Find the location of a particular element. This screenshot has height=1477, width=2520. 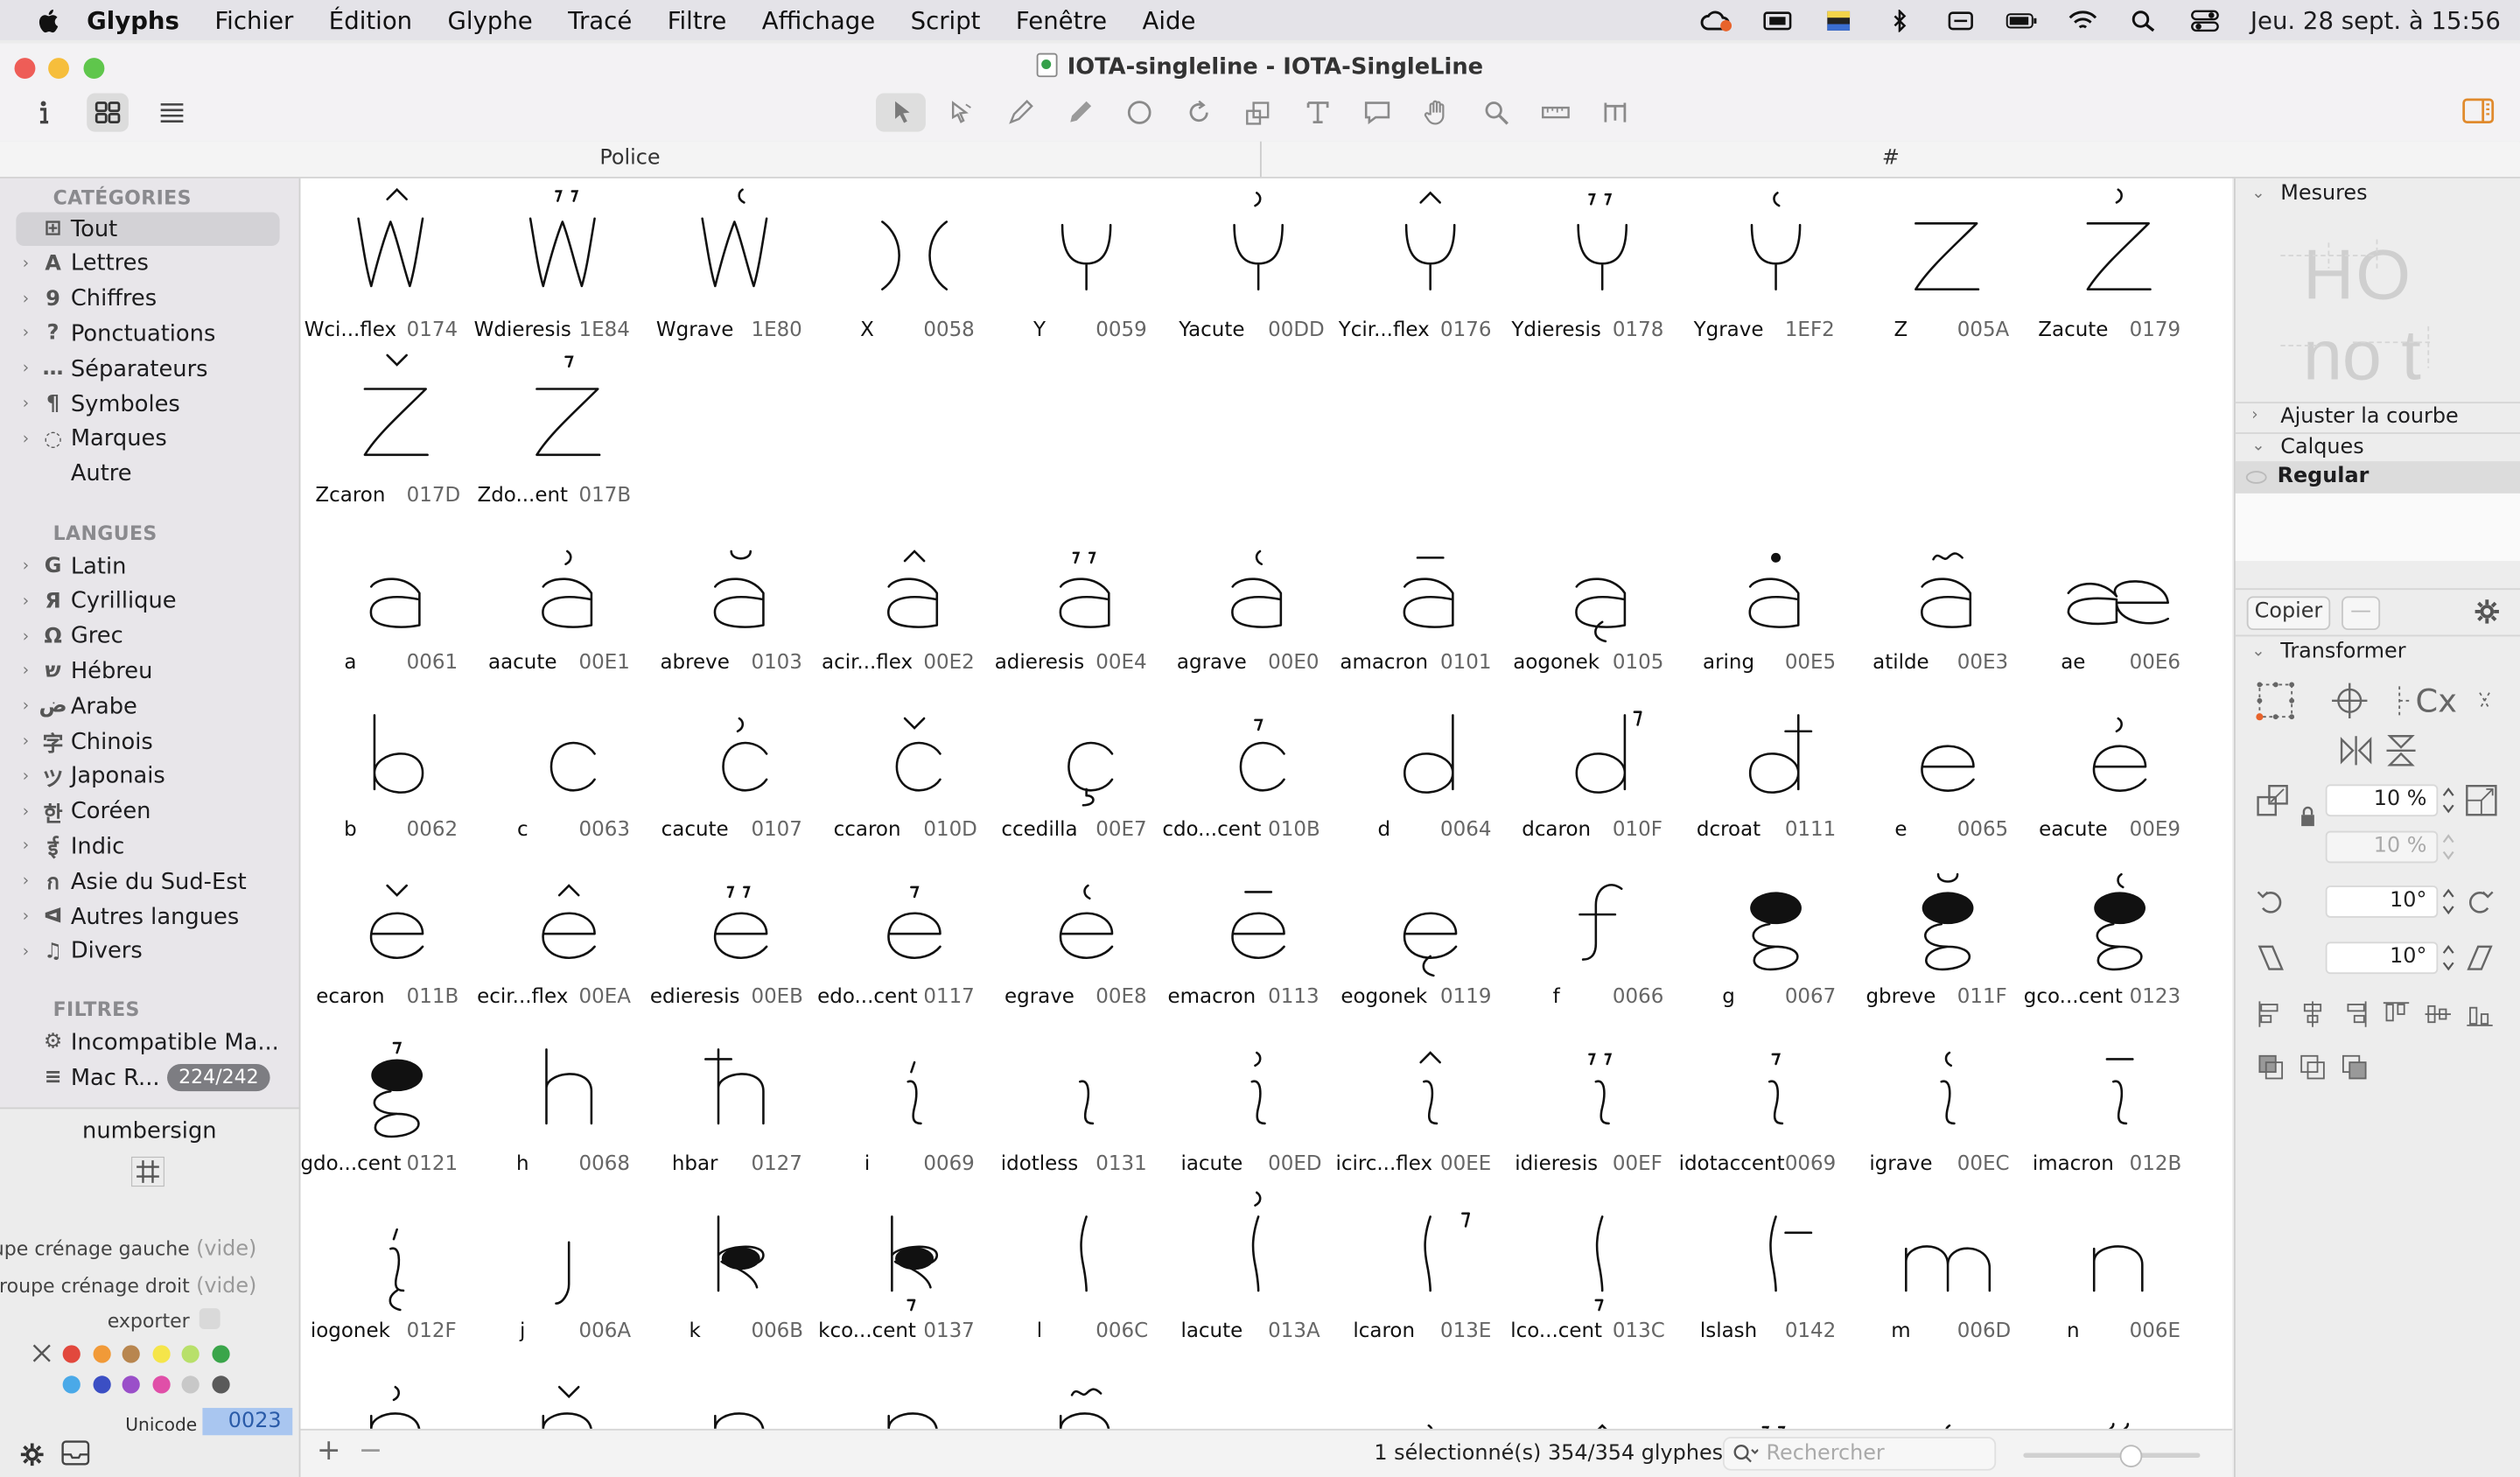

glyph-cell: l 006C is located at coordinates (1076, 1267).